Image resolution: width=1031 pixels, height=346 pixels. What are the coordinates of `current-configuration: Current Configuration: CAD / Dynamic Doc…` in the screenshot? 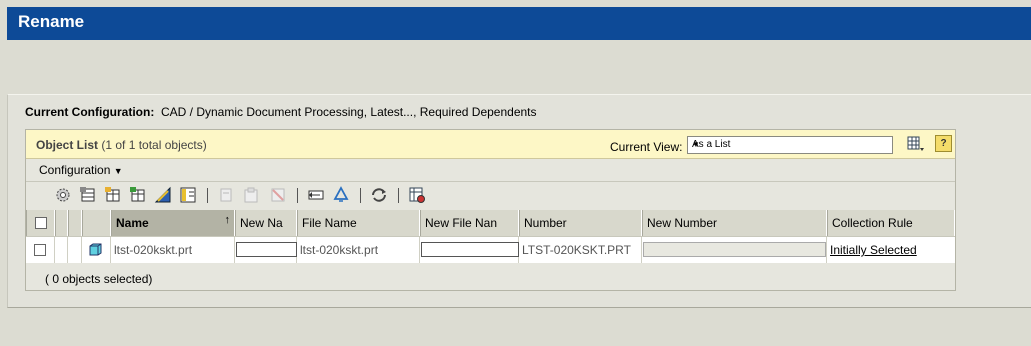 It's located at (281, 112).